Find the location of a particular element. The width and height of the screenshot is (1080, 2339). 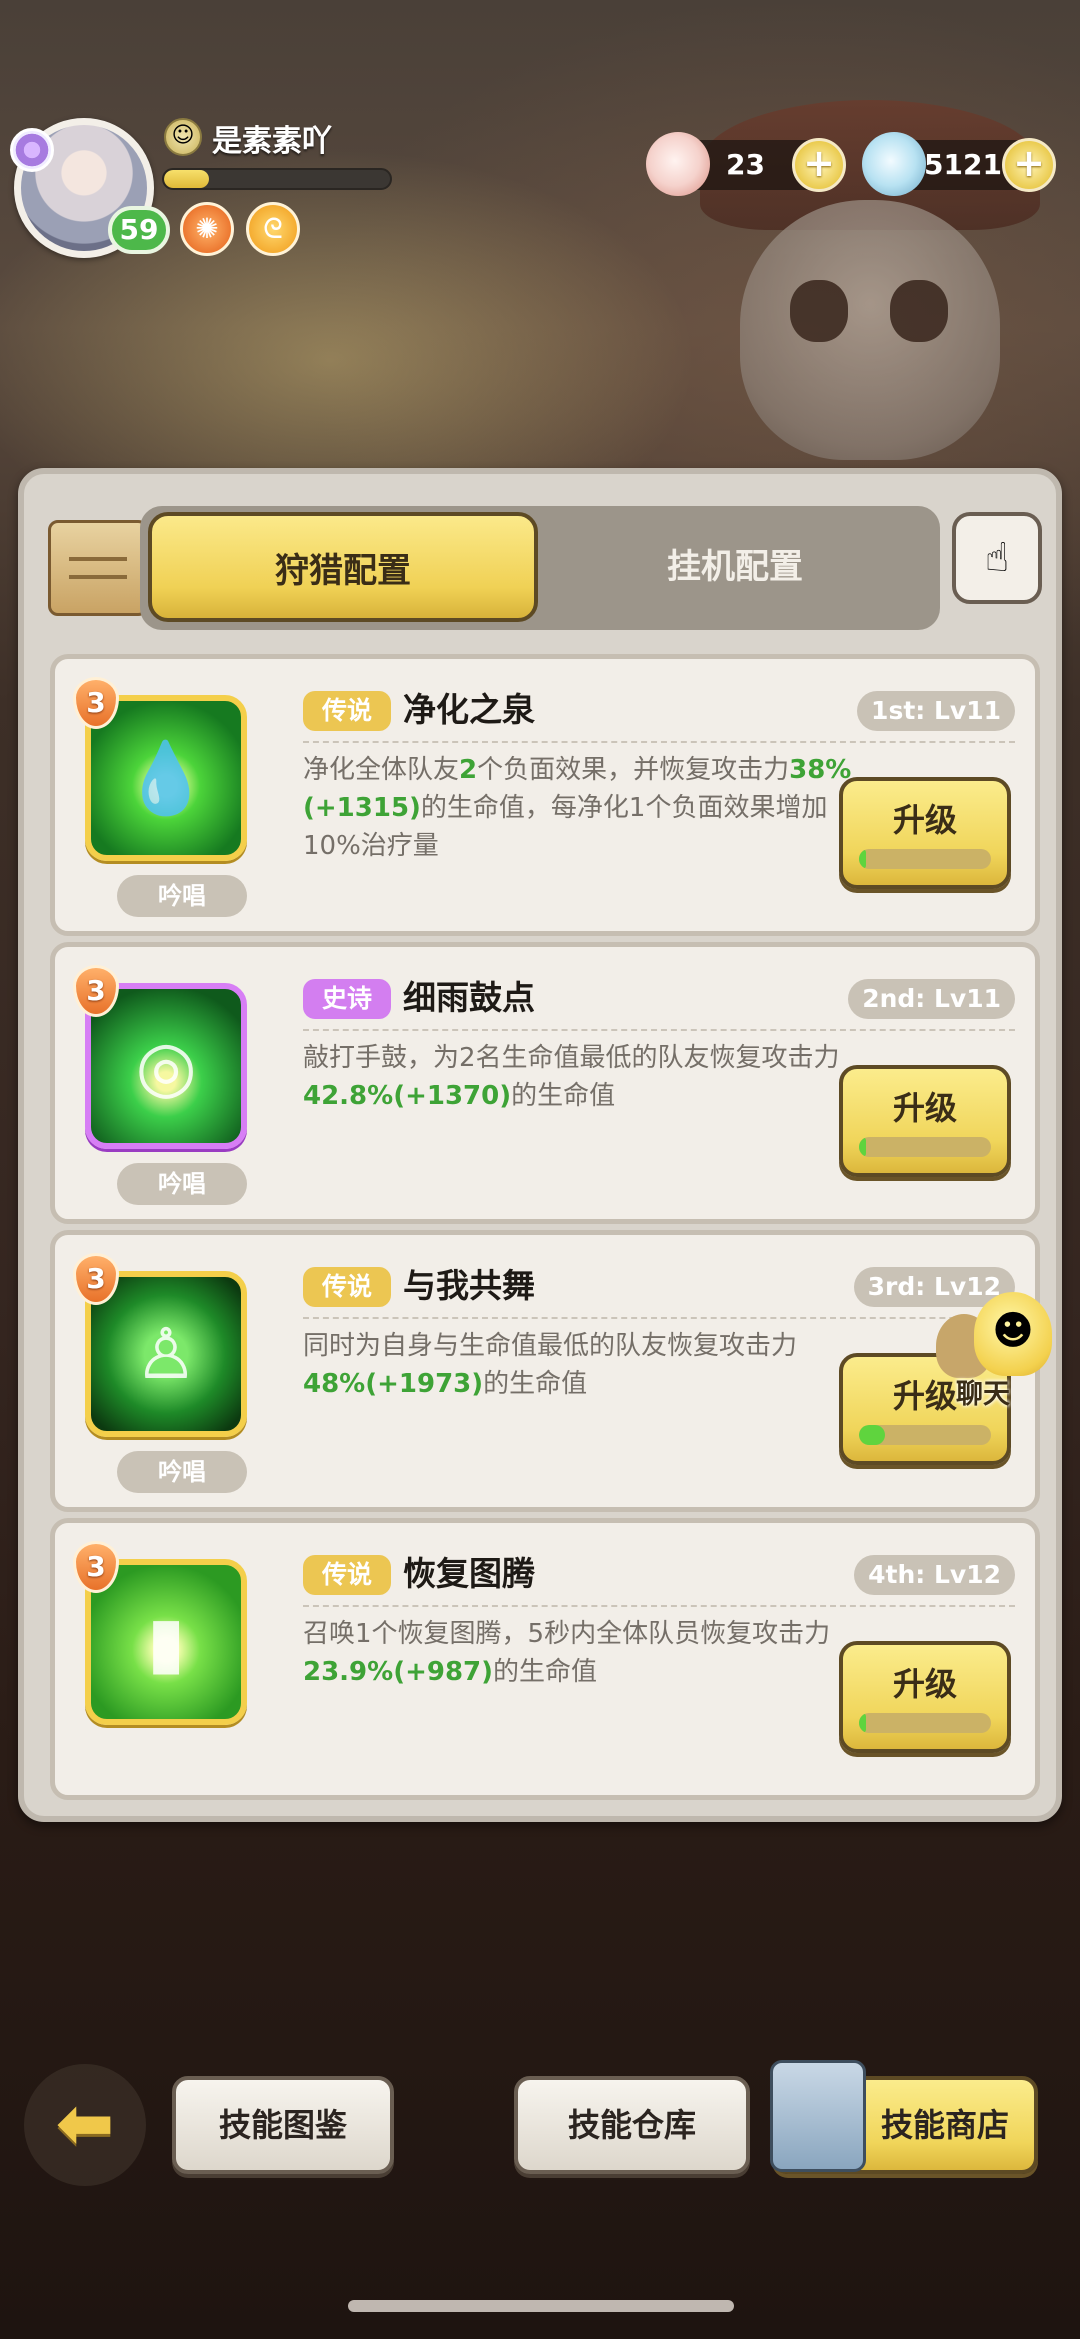

tap-hand-icon: ☝ is located at coordinates (997, 558).